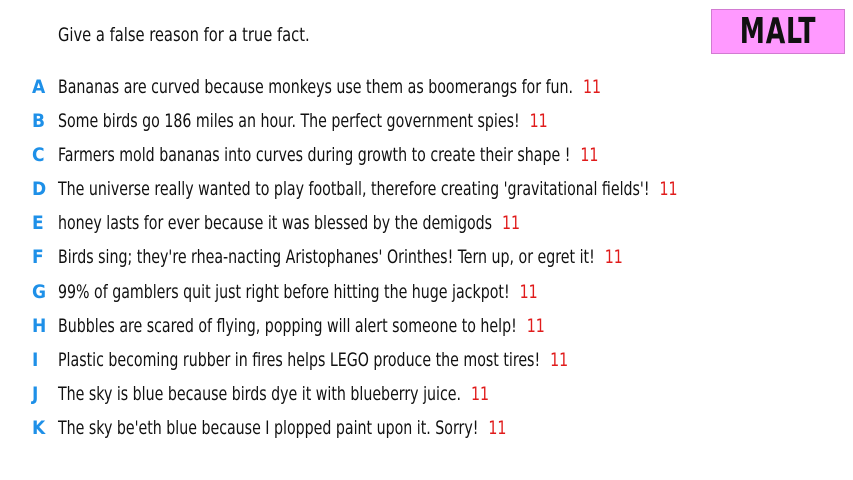  I want to click on answer-letter: C, so click(38, 155).